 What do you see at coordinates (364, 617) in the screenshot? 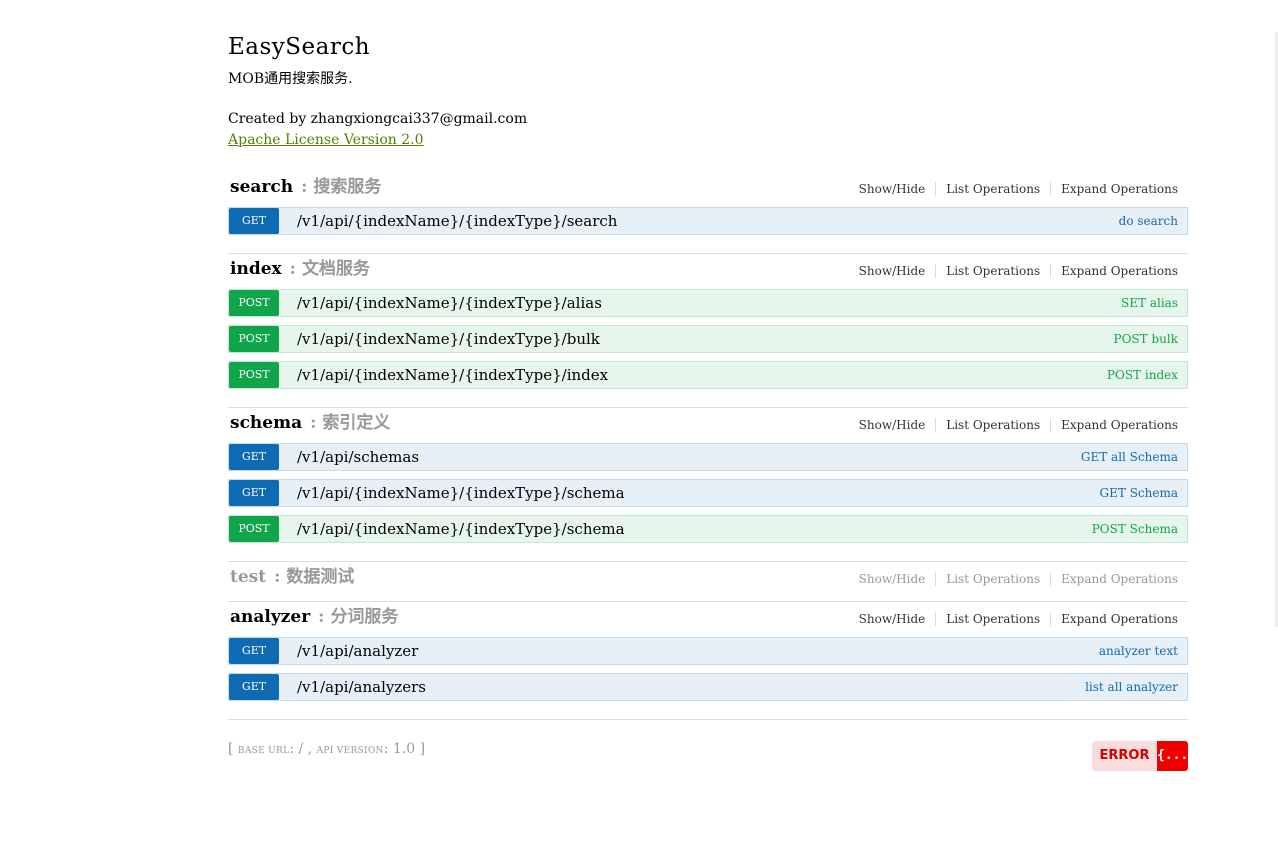
I see `resource-description: 分词服务` at bounding box center [364, 617].